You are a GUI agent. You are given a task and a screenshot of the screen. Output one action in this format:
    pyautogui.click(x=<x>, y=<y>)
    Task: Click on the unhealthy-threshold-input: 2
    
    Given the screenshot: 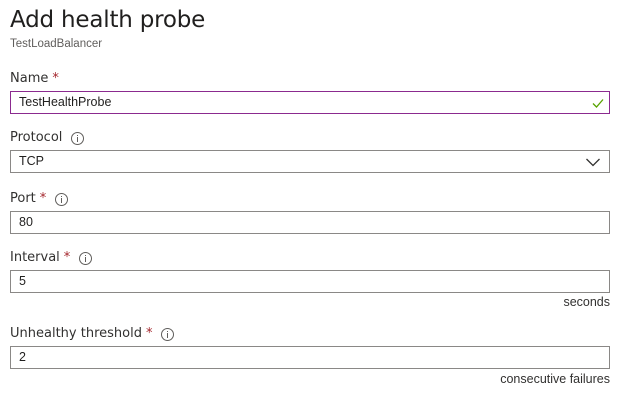 What is the action you would take?
    pyautogui.click(x=310, y=357)
    